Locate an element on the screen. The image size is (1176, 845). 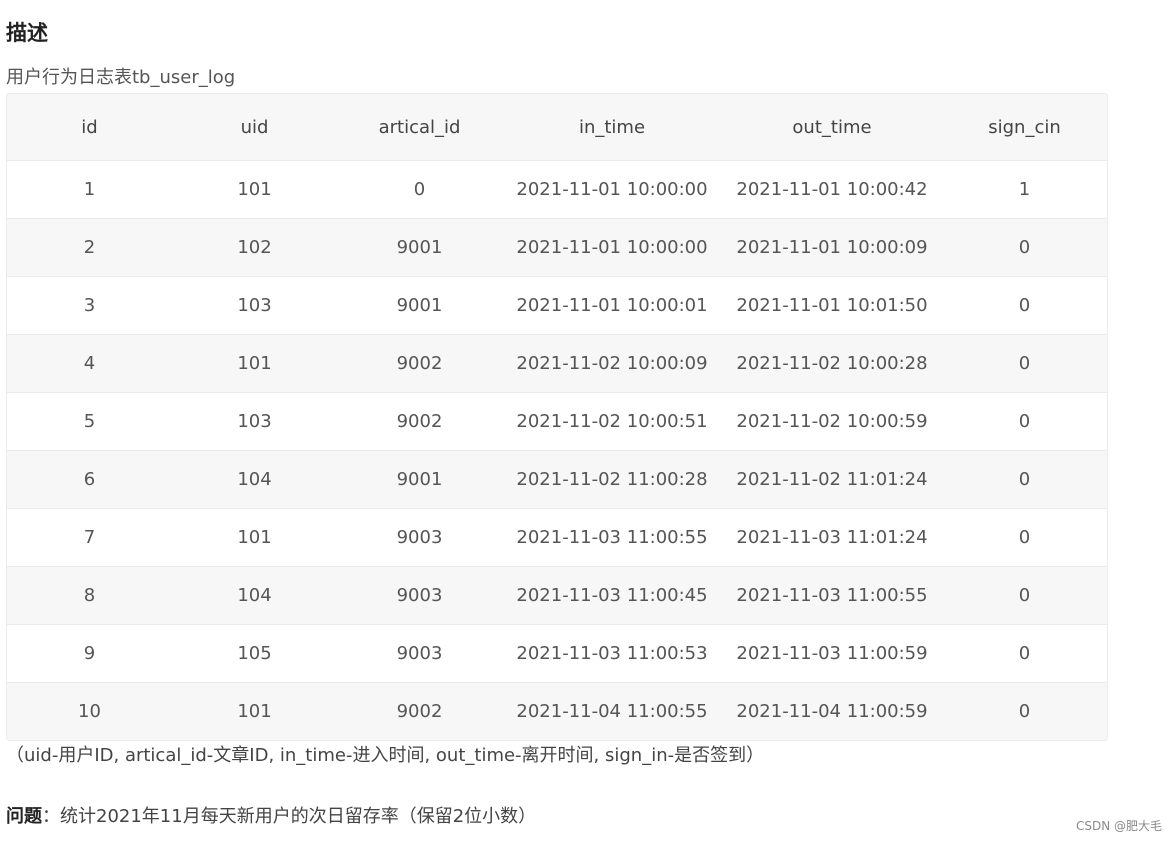
column-header-sign-cin: sign_cin is located at coordinates (1024, 127).